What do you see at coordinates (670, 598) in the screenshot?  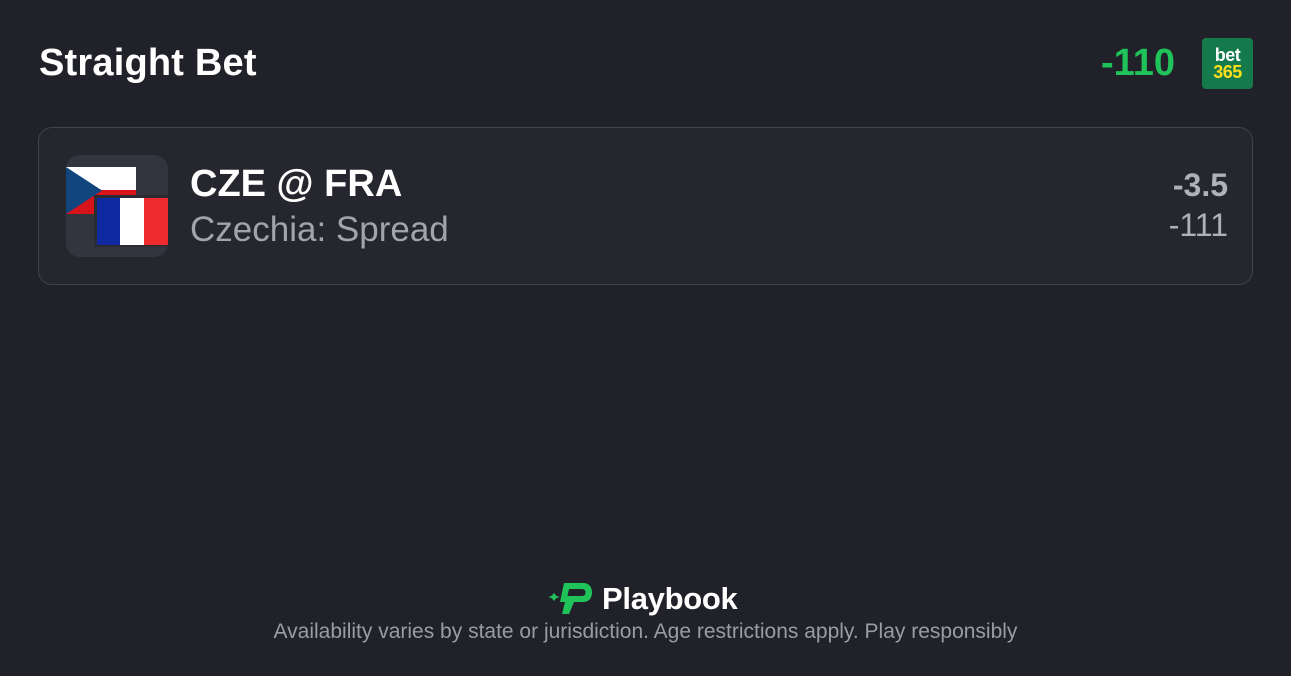 I see `brand-name: Playbook` at bounding box center [670, 598].